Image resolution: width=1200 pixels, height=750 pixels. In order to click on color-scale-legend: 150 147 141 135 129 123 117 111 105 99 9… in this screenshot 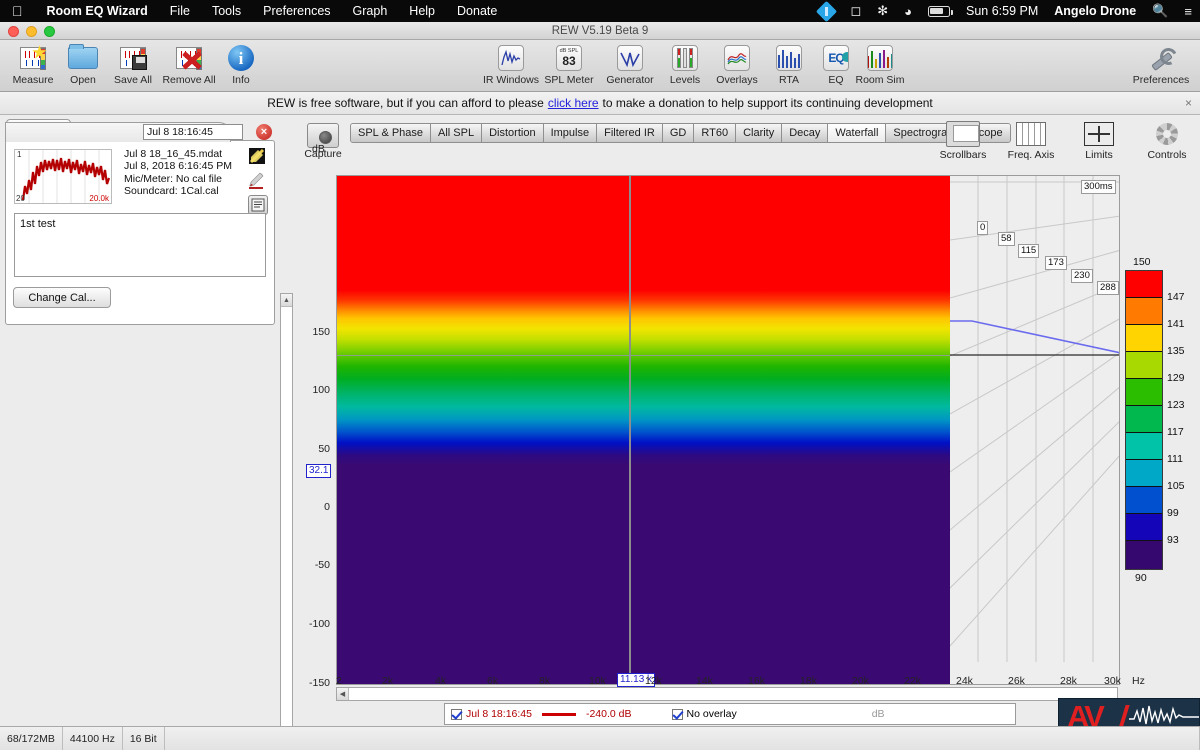, I will do `click(1155, 420)`.